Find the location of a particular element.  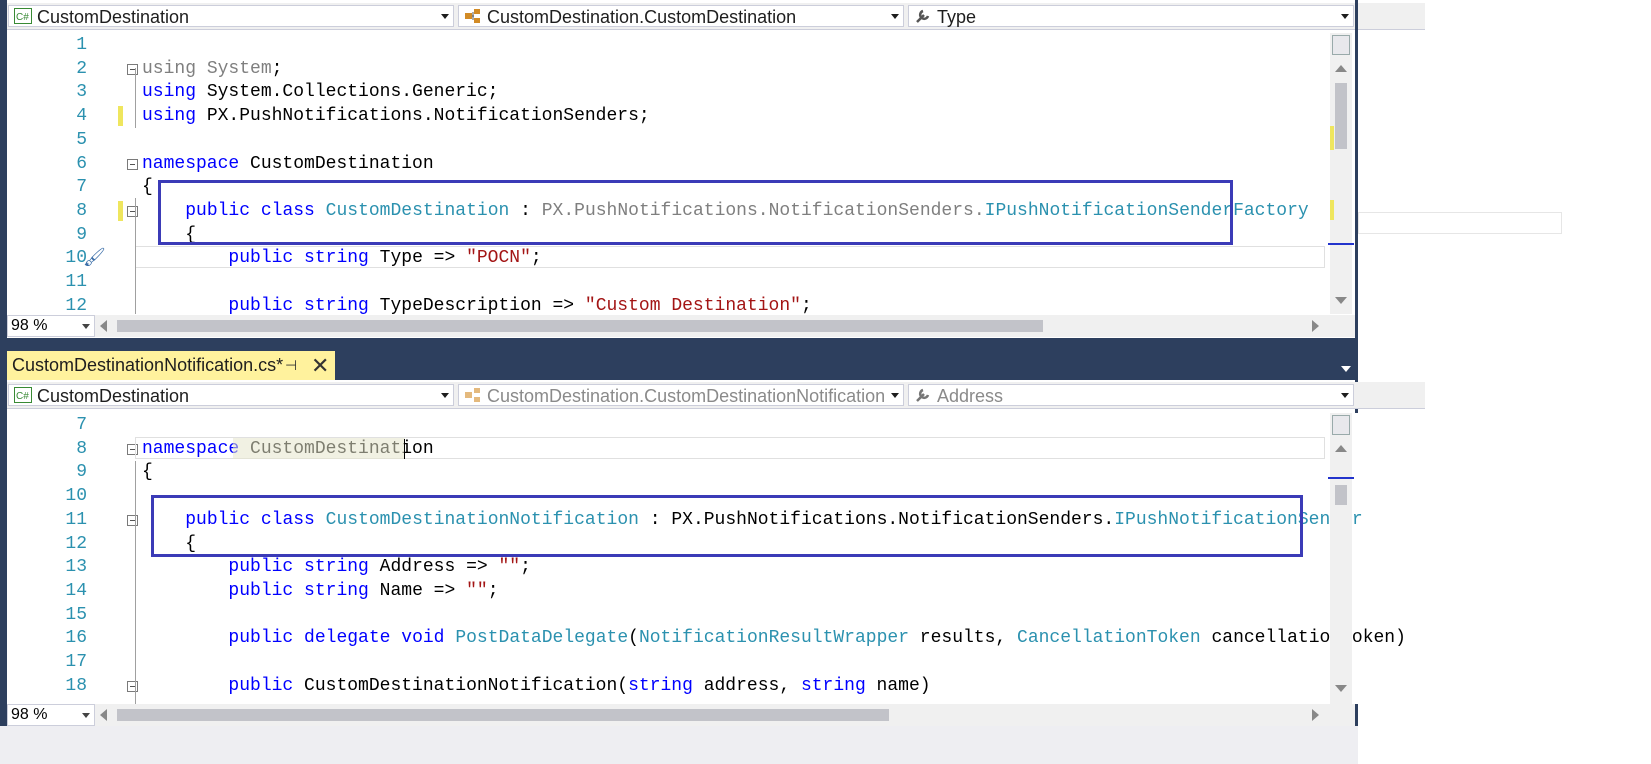

code-line: 9{ is located at coordinates (705, 472).